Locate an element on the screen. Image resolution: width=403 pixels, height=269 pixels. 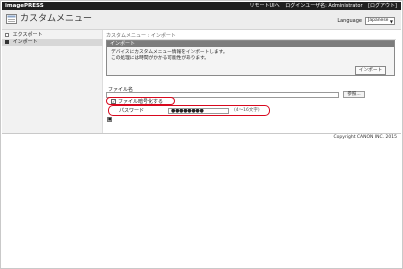
brand-logo: imagePRESS is located at coordinates (24, 6).